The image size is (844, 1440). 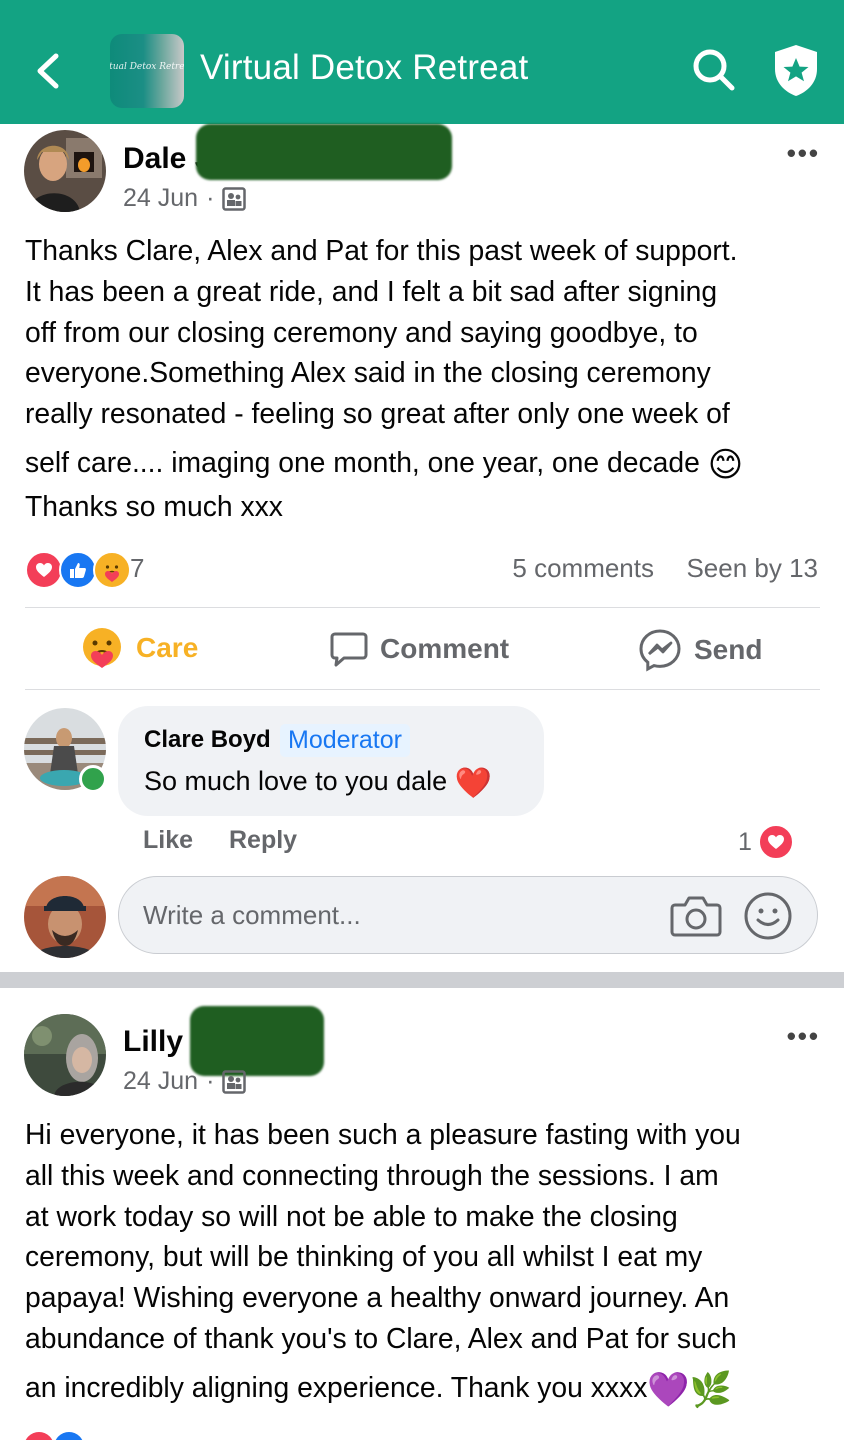 I want to click on camera-button, so click(x=696, y=916).